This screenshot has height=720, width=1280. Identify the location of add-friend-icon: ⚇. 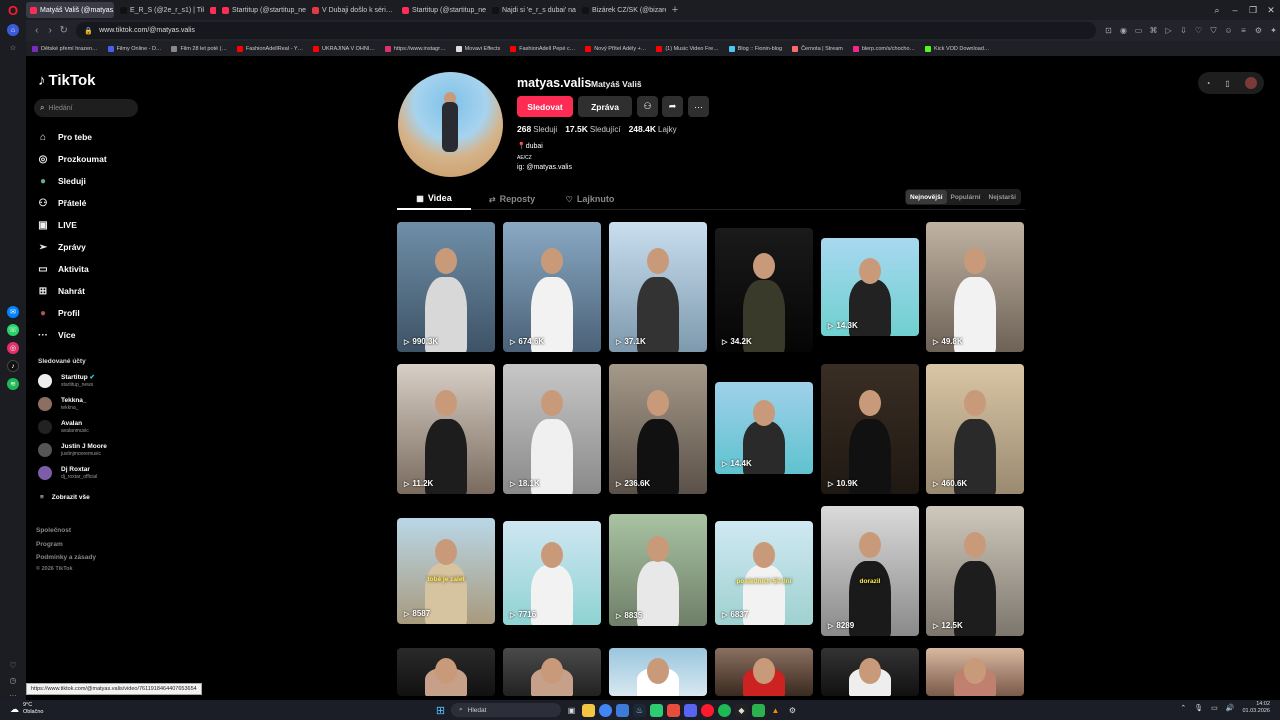
(647, 106).